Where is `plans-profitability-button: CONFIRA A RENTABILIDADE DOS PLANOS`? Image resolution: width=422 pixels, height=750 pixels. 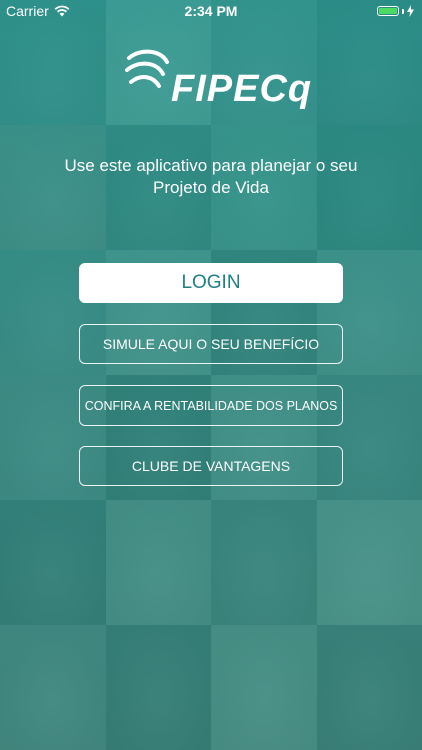 plans-profitability-button: CONFIRA A RENTABILIDADE DOS PLANOS is located at coordinates (211, 405).